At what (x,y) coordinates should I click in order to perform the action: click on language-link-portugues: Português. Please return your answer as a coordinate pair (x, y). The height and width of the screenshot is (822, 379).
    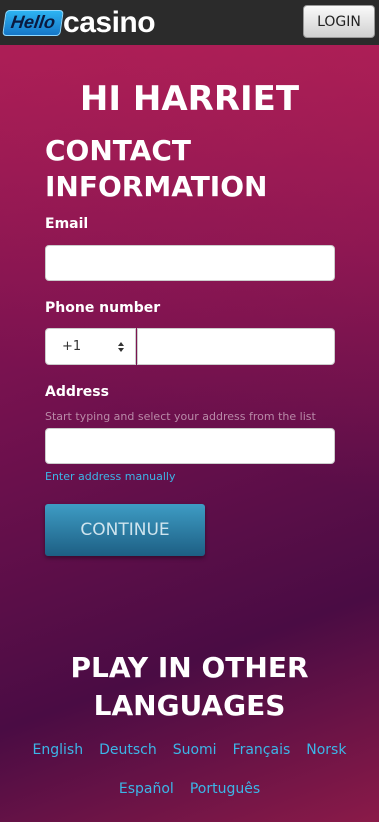
    Looking at the image, I should click on (225, 789).